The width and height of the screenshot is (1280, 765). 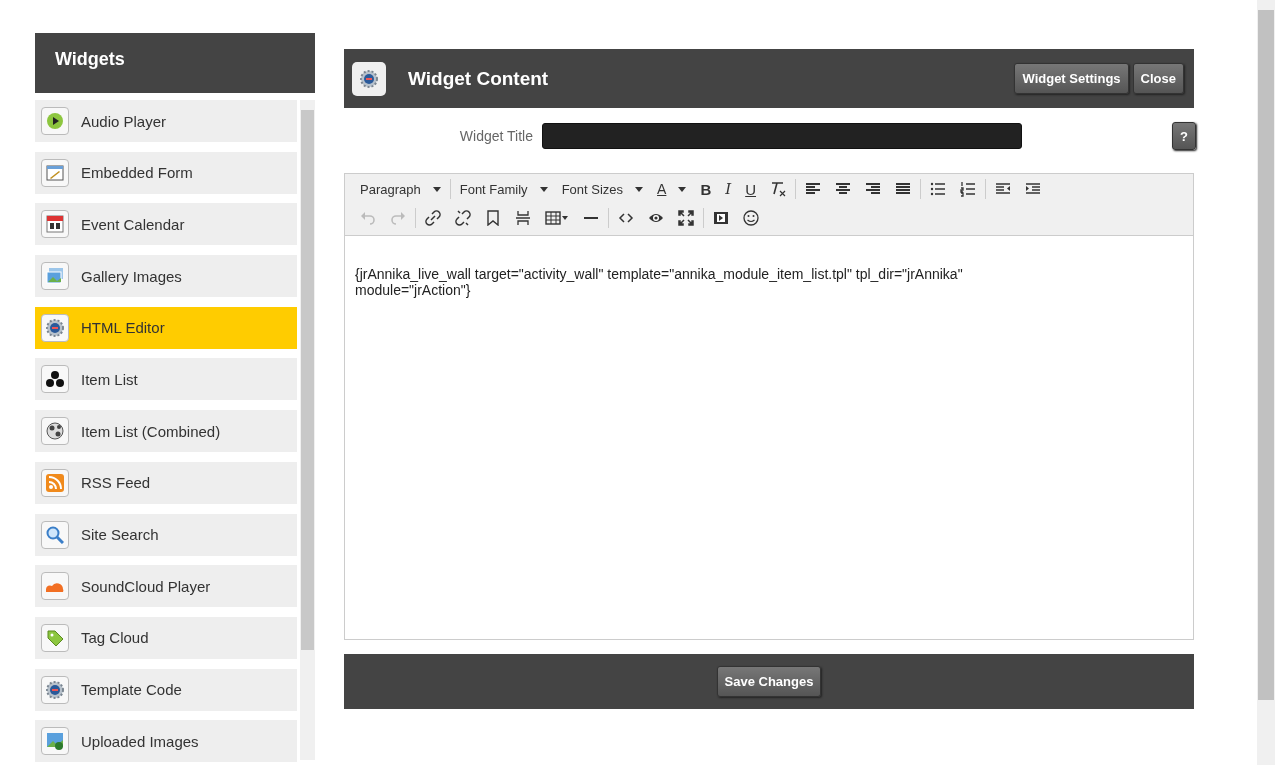 I want to click on rss-icon, so click(x=55, y=482).